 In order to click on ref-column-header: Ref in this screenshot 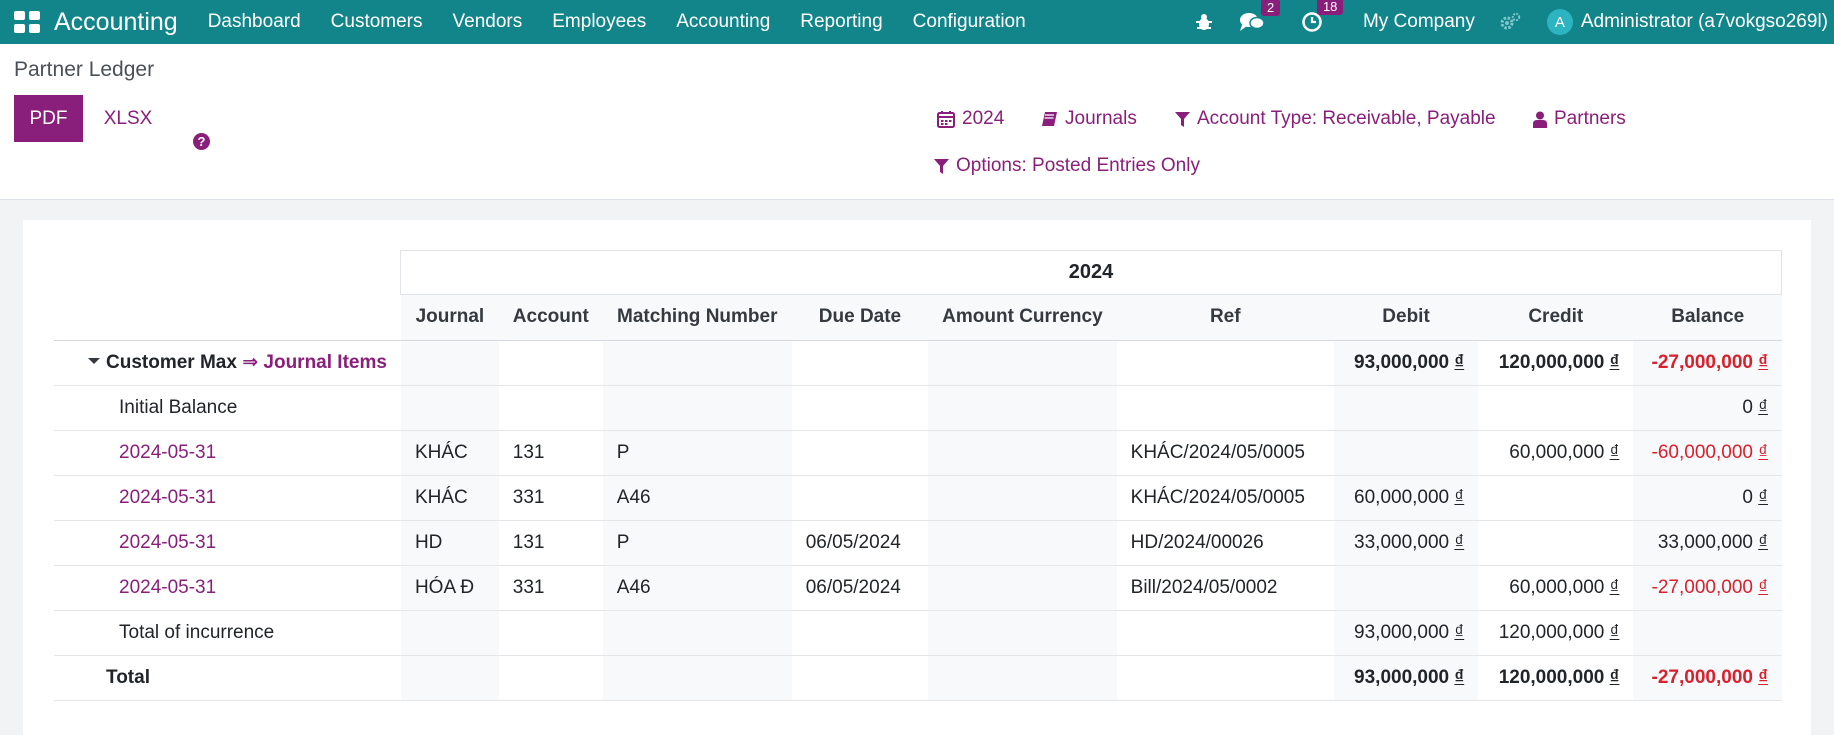, I will do `click(1225, 318)`.